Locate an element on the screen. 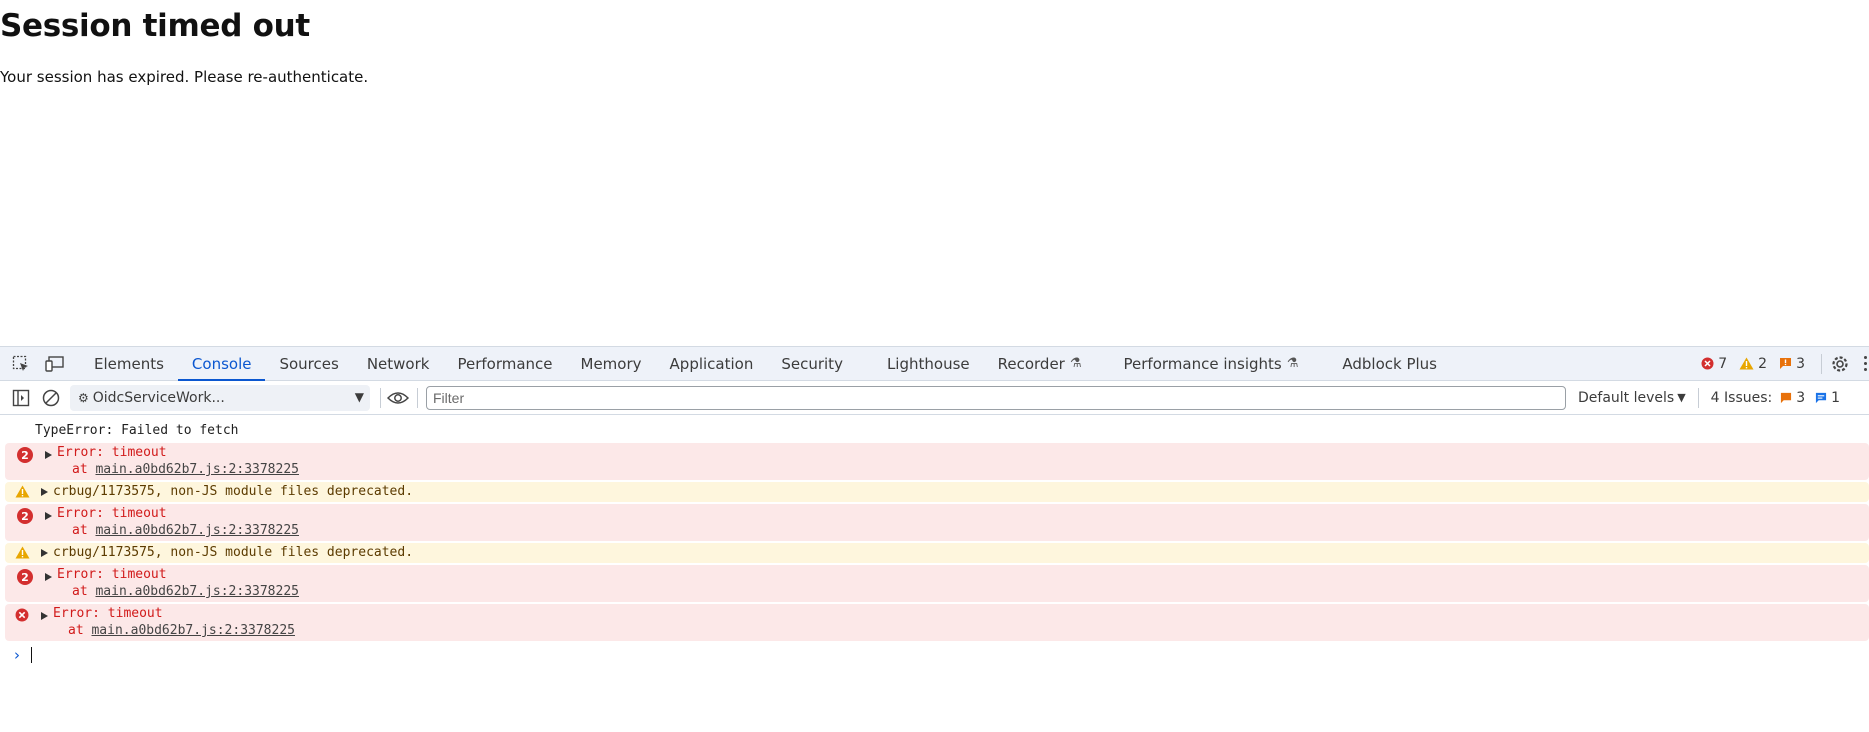 Image resolution: width=1869 pixels, height=732 pixels. clear-console-icon is located at coordinates (51, 398).